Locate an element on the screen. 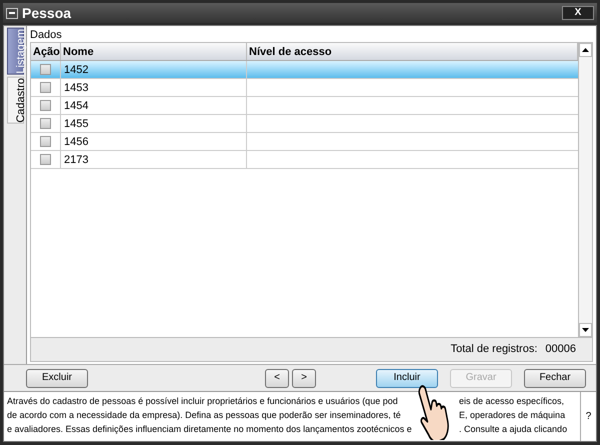 This screenshot has width=600, height=445. help-button: ? is located at coordinates (588, 416).